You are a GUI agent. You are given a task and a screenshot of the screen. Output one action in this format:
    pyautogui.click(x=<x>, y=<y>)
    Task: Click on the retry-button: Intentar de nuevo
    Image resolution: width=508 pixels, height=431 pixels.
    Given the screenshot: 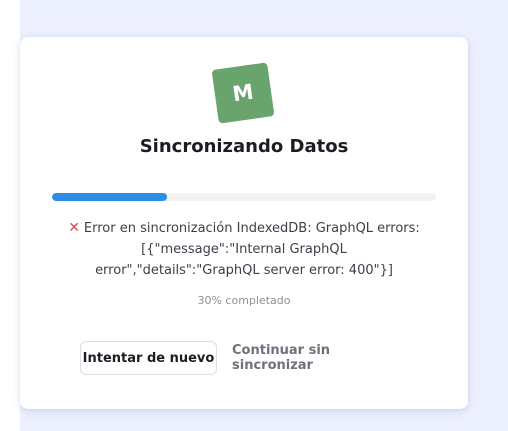 What is the action you would take?
    pyautogui.click(x=148, y=358)
    